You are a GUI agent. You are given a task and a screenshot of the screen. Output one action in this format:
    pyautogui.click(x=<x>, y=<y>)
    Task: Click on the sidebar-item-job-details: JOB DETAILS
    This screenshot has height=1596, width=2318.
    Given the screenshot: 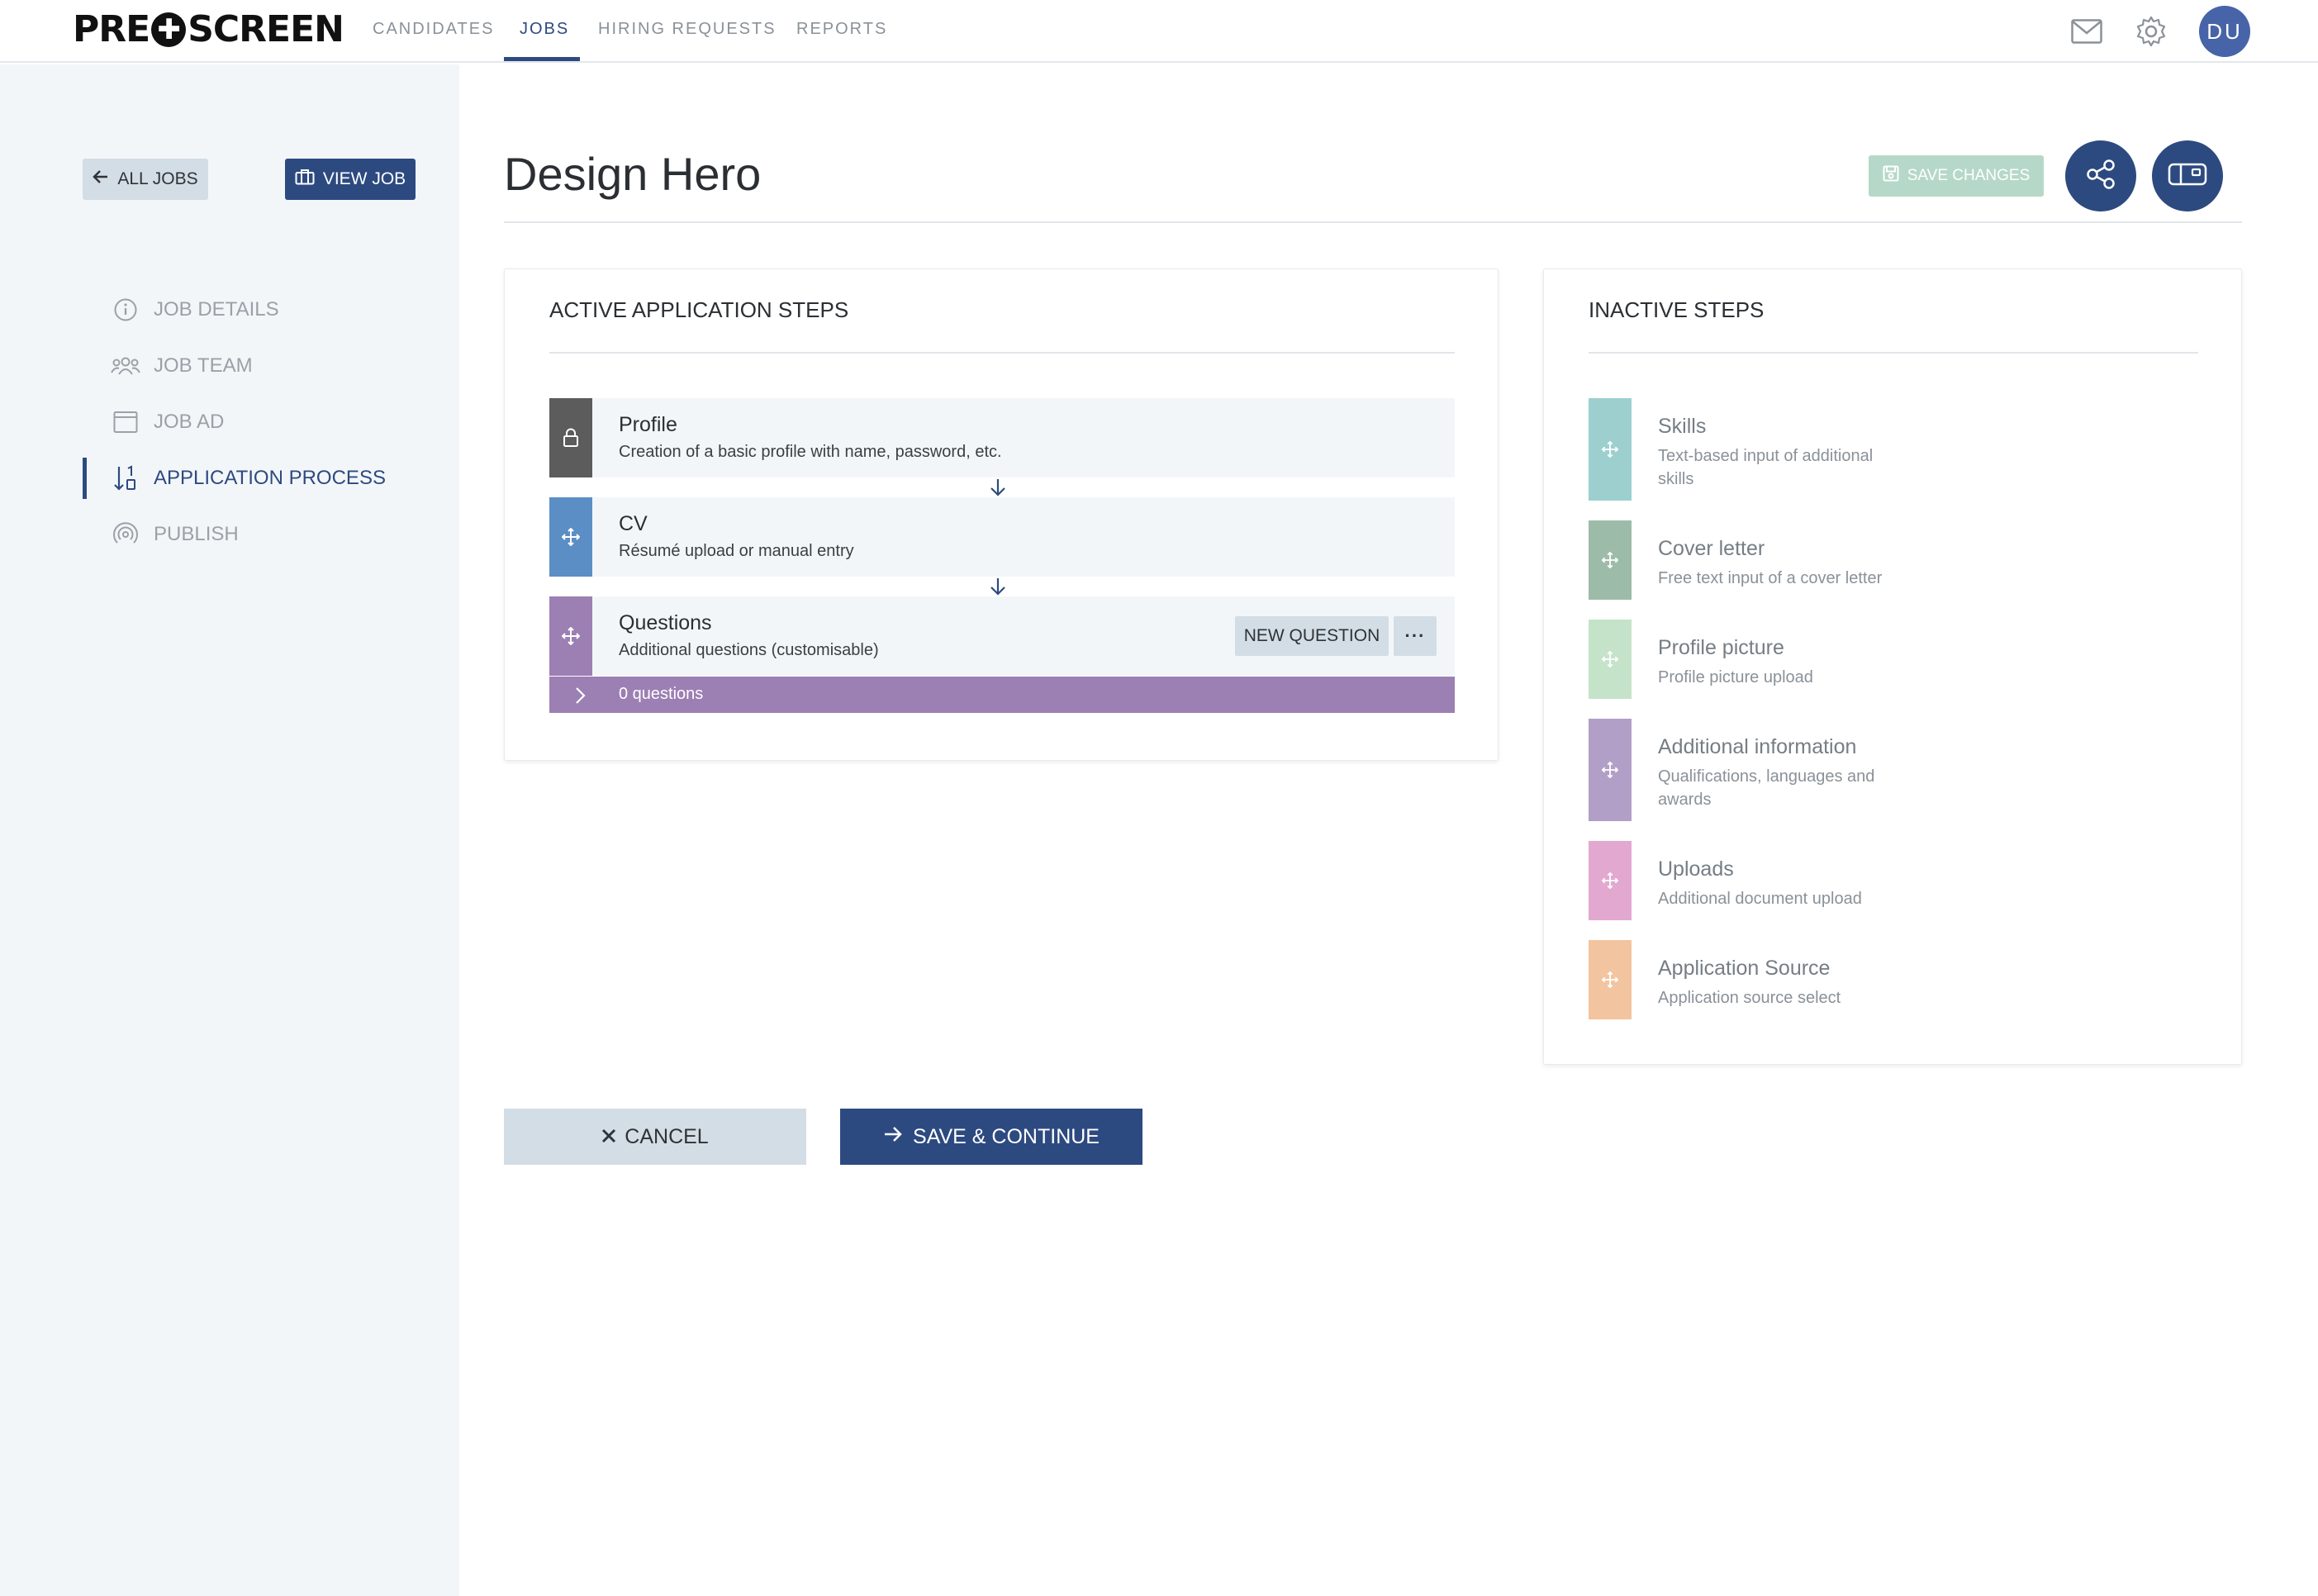 What is the action you would take?
    pyautogui.click(x=256, y=309)
    